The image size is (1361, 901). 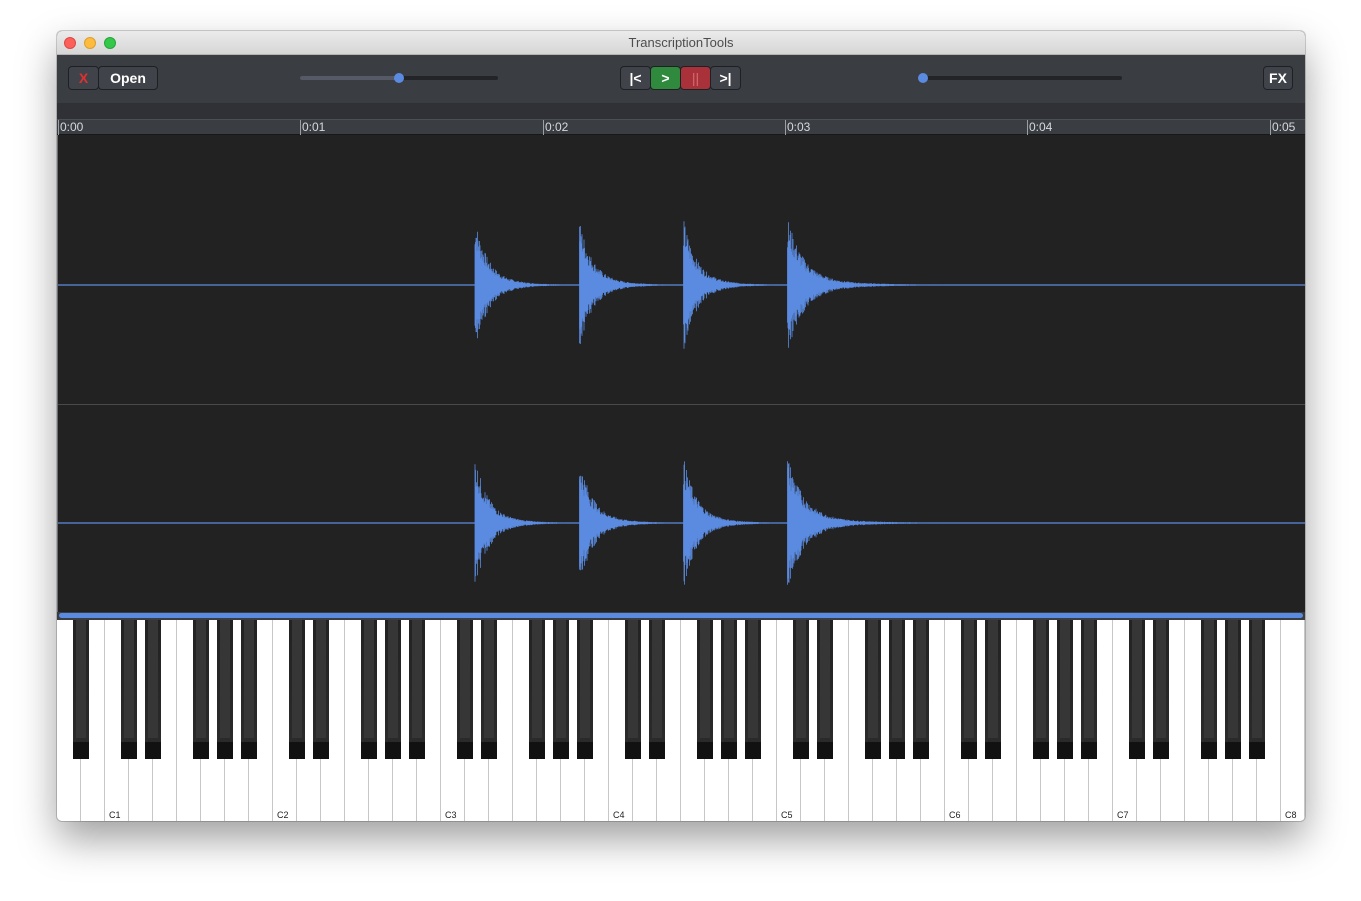 I want to click on close-file-button: X, so click(x=83, y=78).